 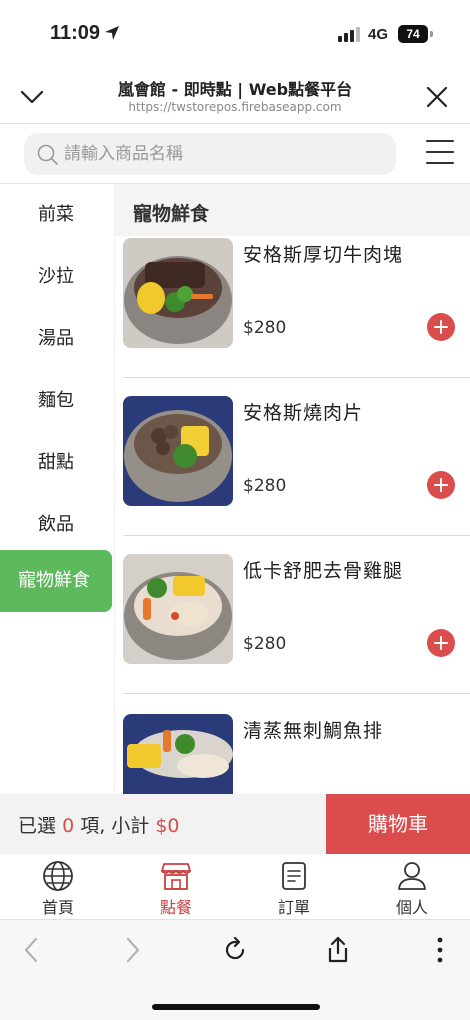 I want to click on back-icon, so click(x=31, y=950).